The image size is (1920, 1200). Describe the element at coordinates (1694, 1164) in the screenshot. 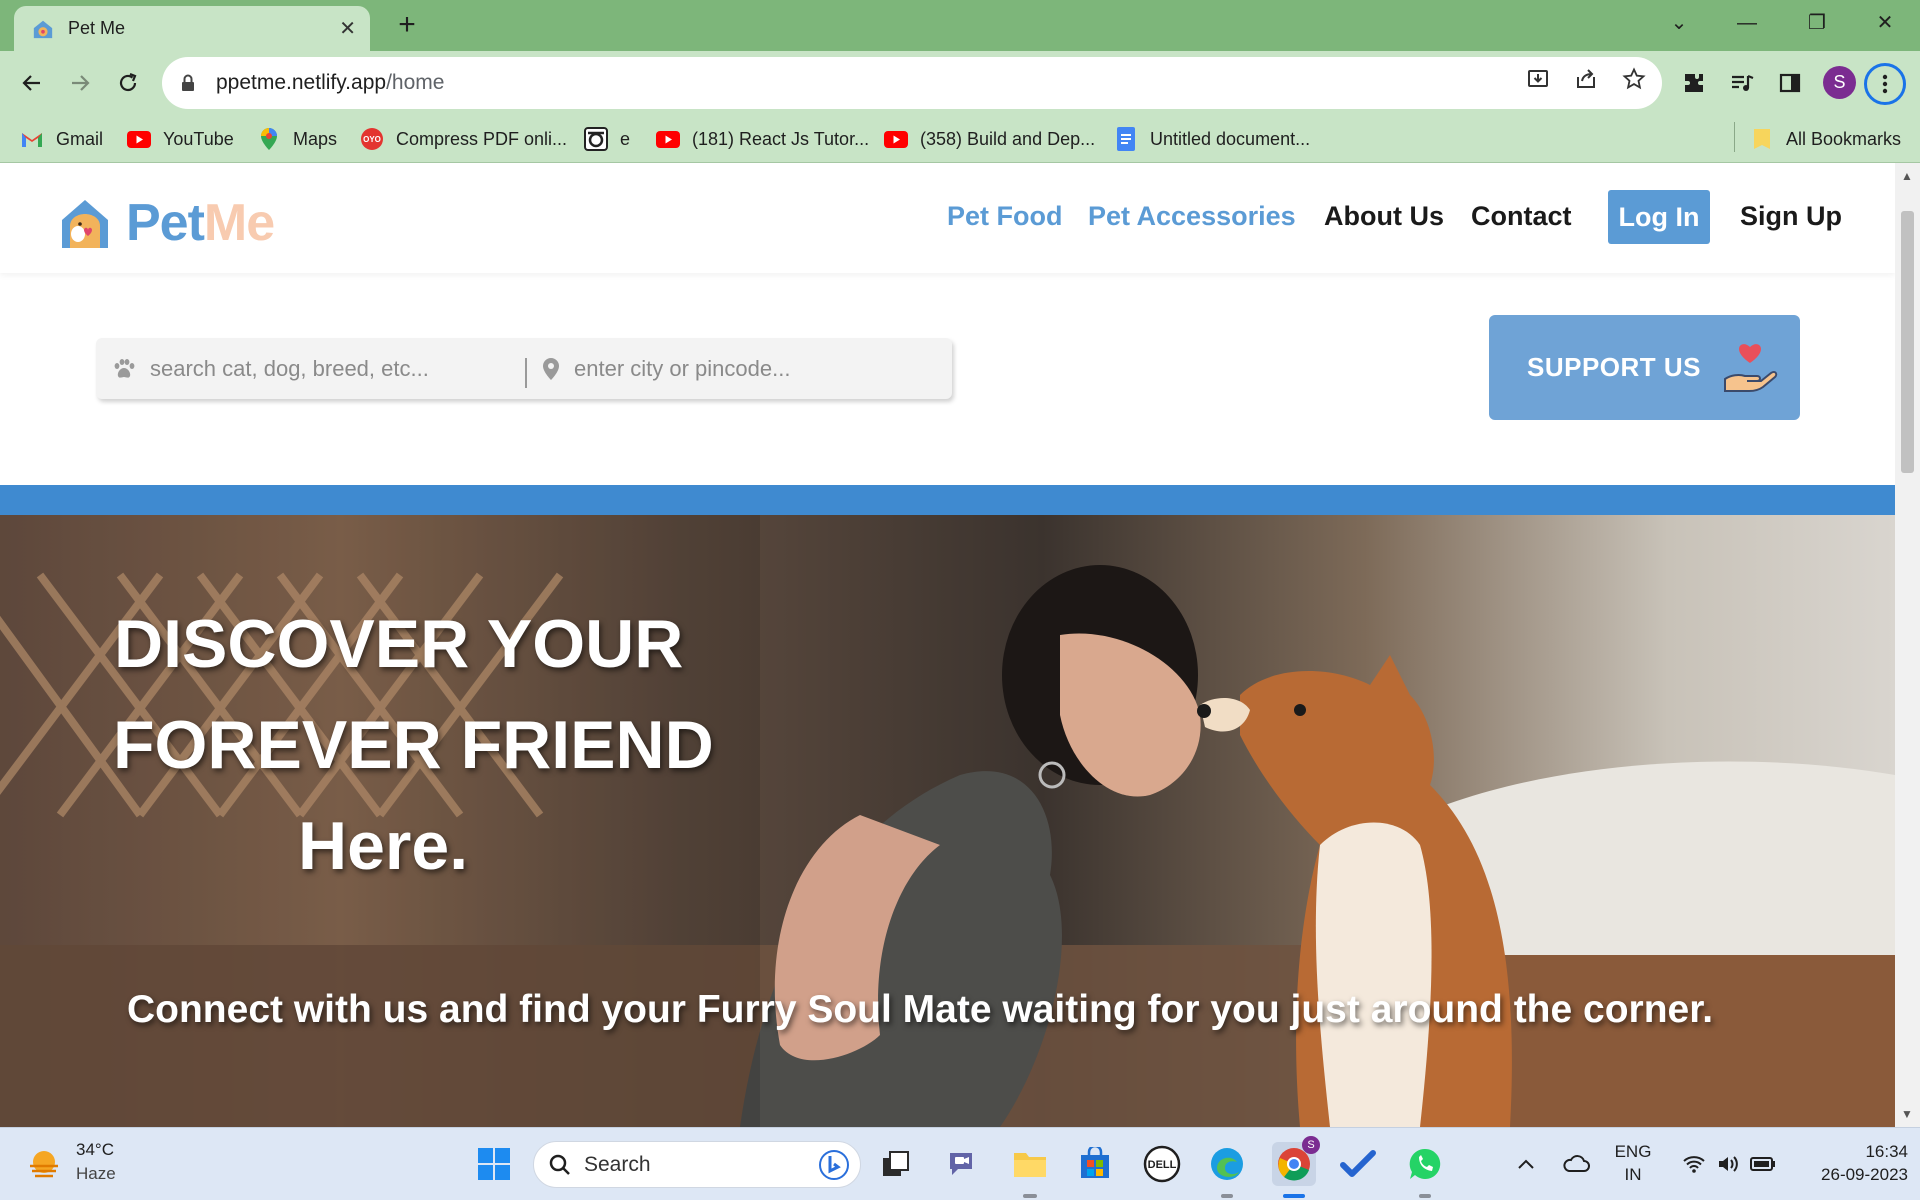

I see `wifi-icon` at that location.